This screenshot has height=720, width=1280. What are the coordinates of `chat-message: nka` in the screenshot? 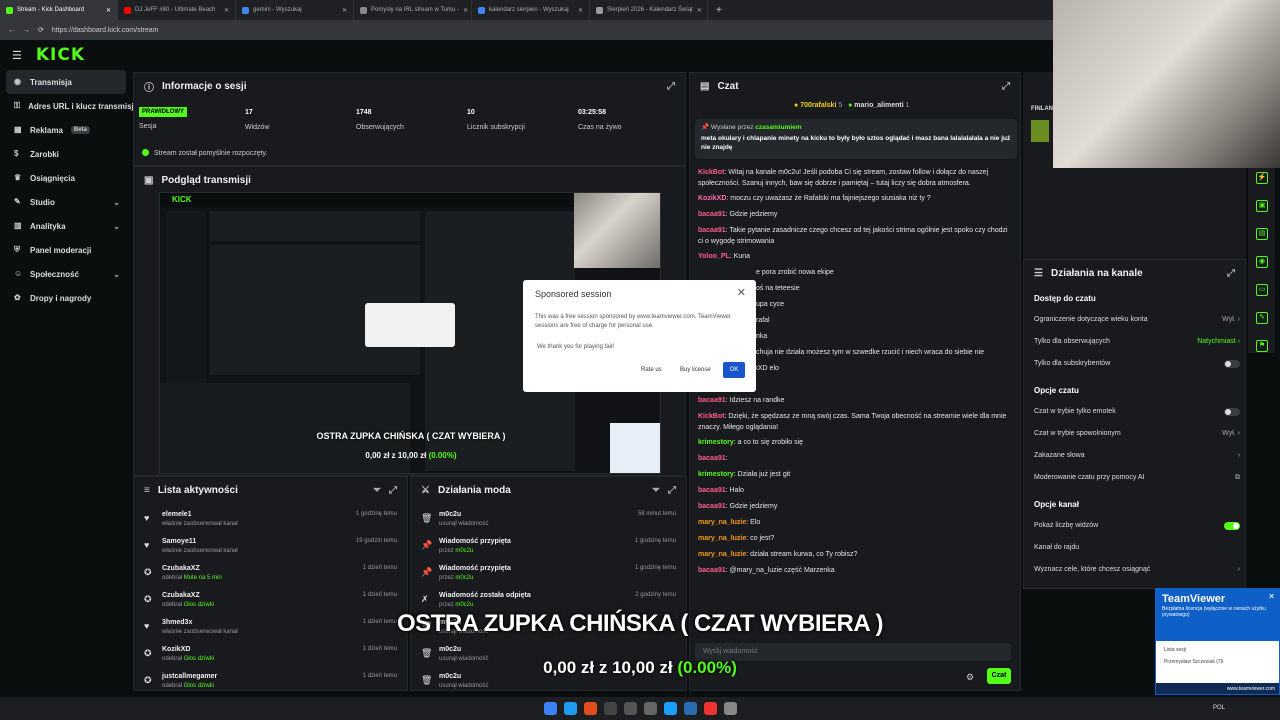 It's located at (883, 336).